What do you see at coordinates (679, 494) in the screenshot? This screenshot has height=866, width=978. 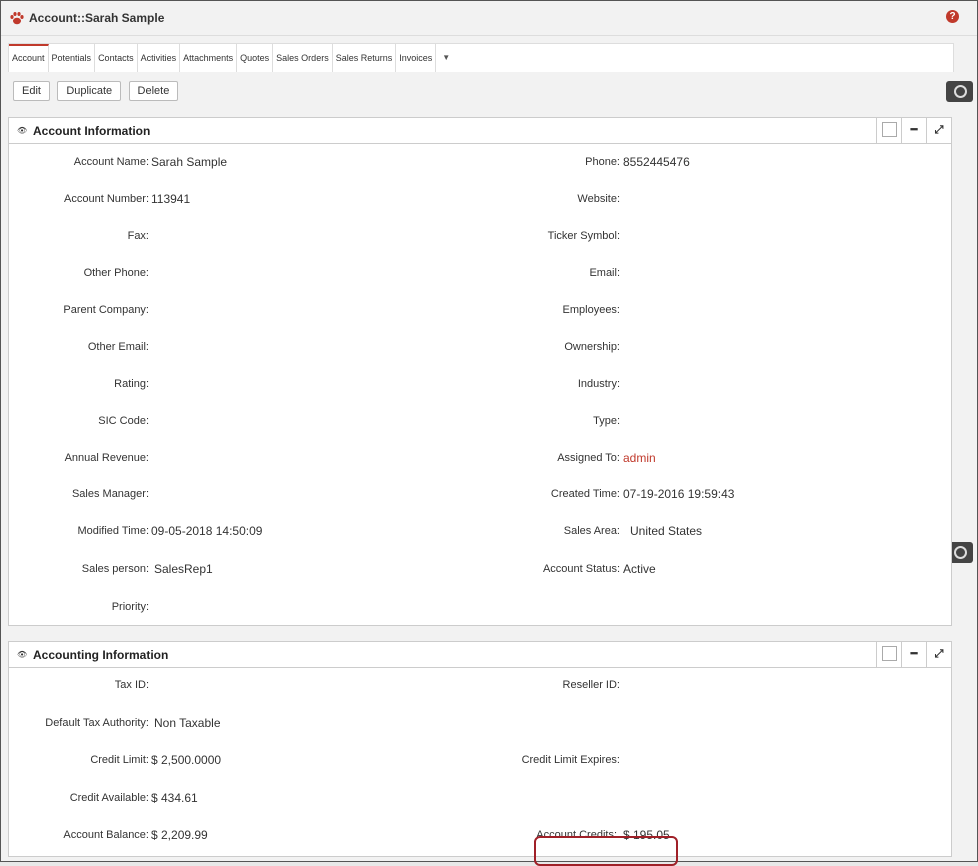 I see `field-value: 07-19-2016 19:59:43` at bounding box center [679, 494].